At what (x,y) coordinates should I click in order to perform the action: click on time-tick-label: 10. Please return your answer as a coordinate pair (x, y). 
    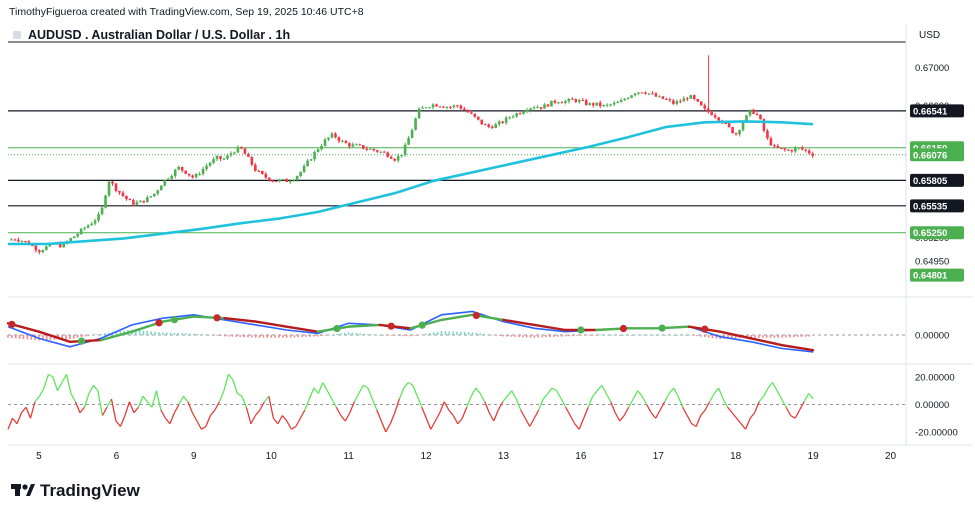
    Looking at the image, I should click on (272, 456).